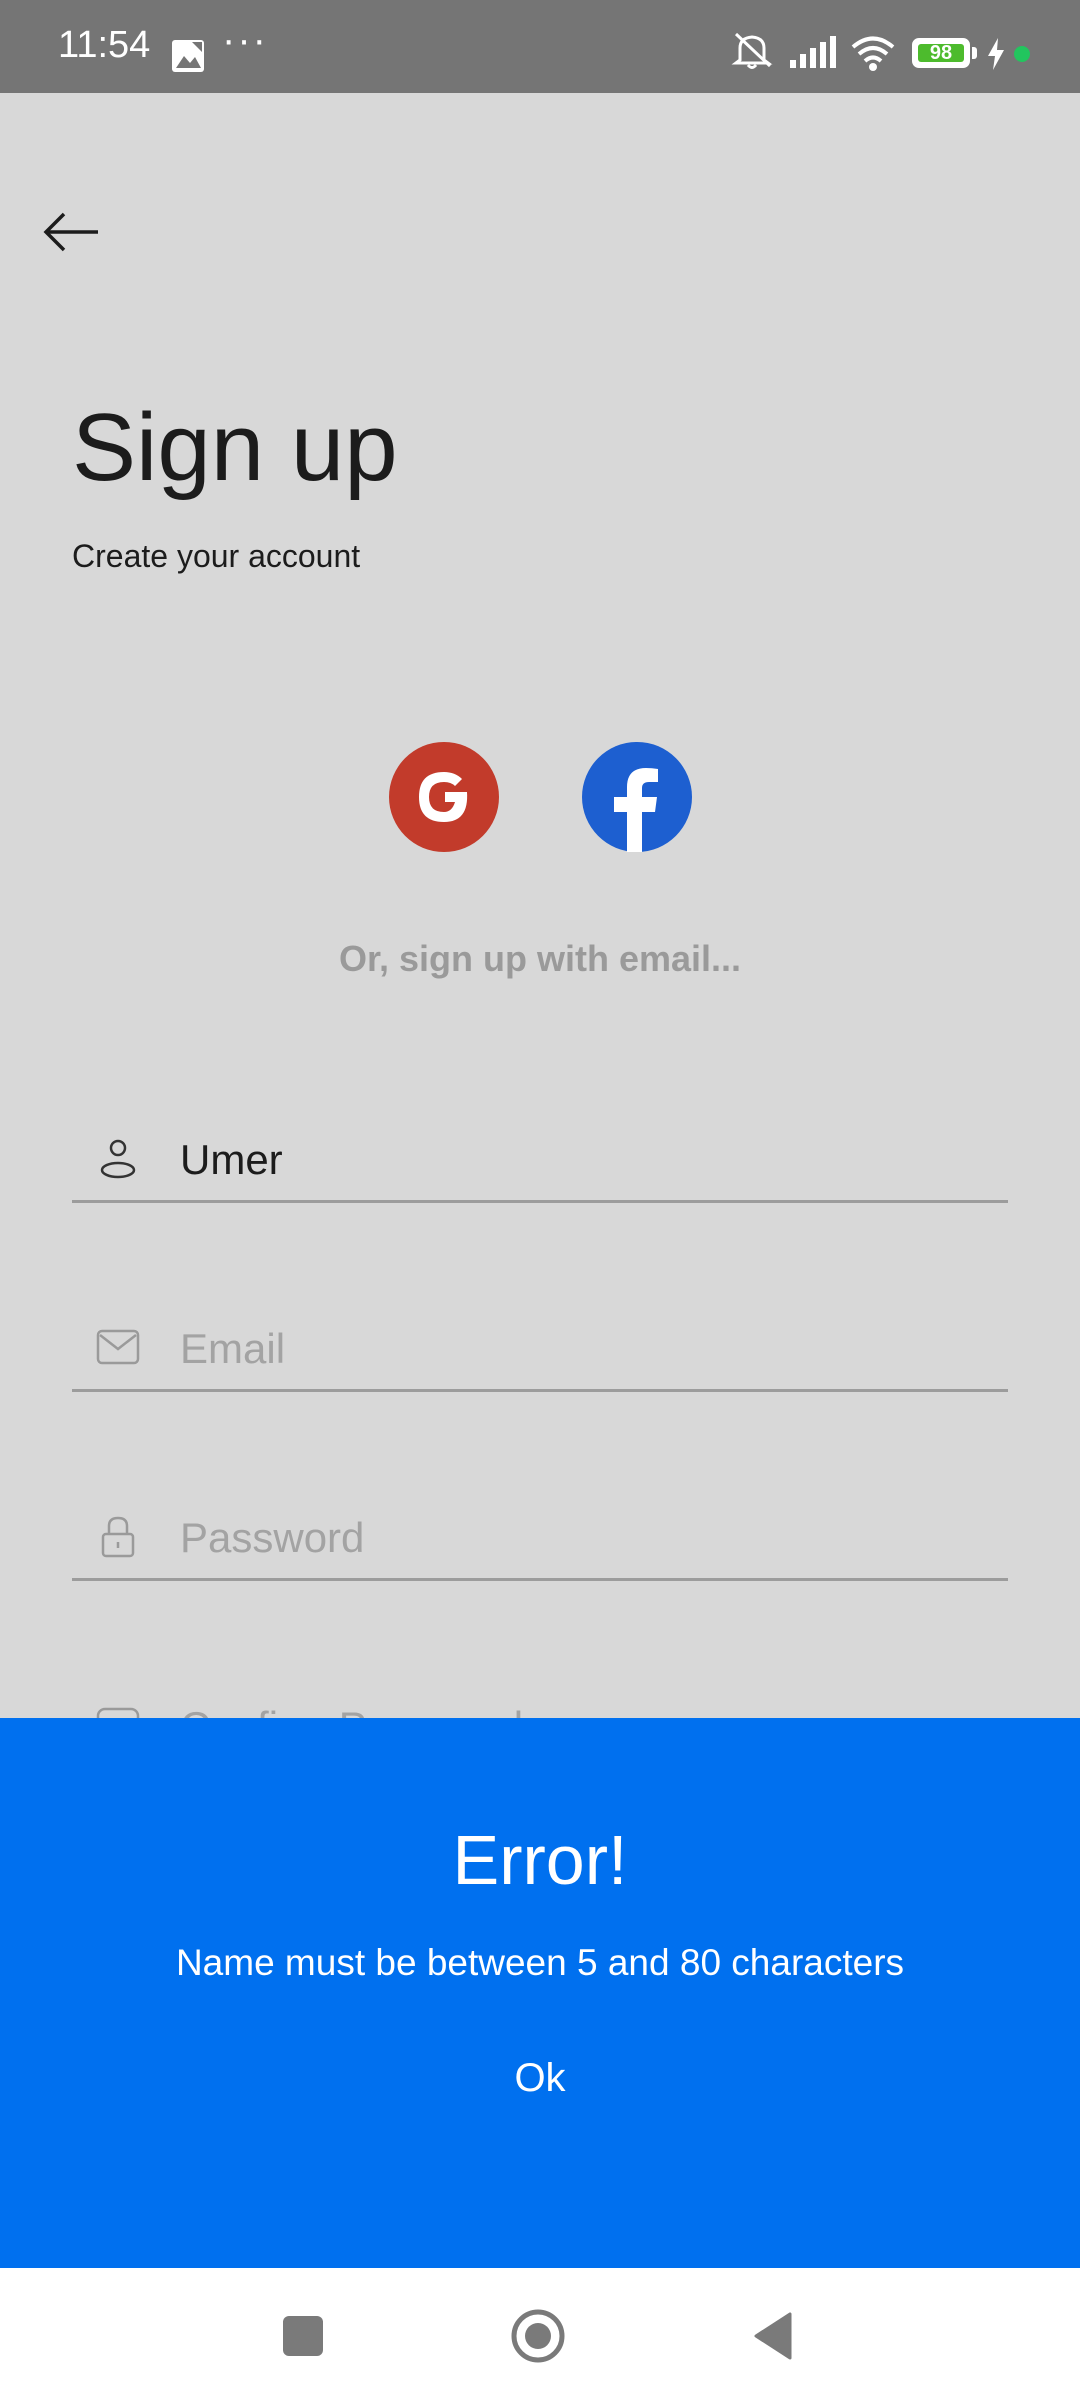 This screenshot has height=2400, width=1080. I want to click on status-more-dots: ···, so click(245, 40).